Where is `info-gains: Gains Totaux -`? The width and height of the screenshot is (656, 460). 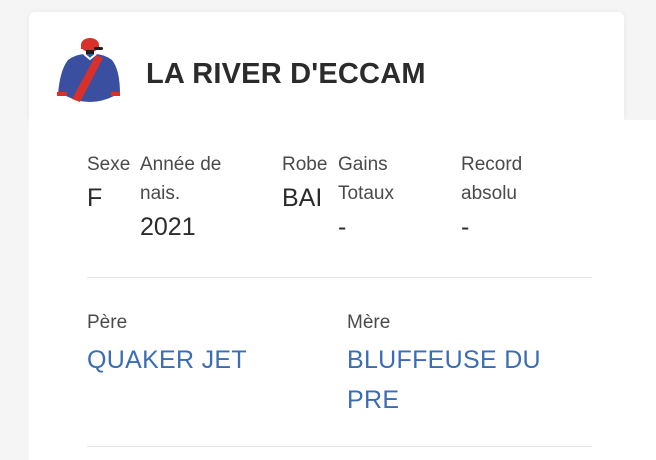 info-gains: Gains Totaux - is located at coordinates (388, 197).